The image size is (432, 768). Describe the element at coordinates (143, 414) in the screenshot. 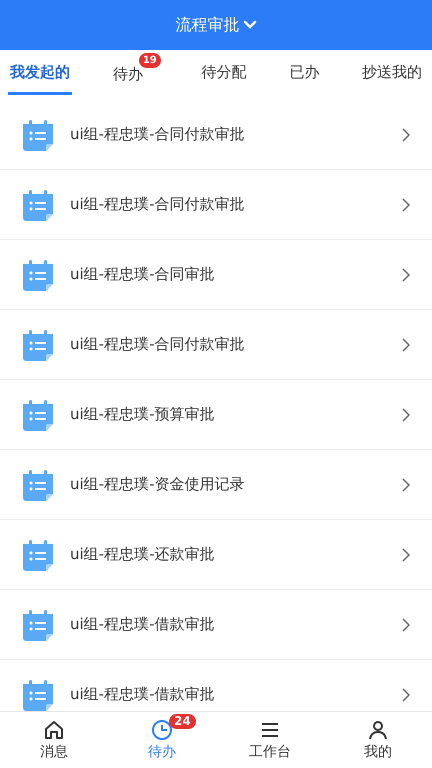

I see `item-title: ui组-程忠璞-预算审批` at that location.